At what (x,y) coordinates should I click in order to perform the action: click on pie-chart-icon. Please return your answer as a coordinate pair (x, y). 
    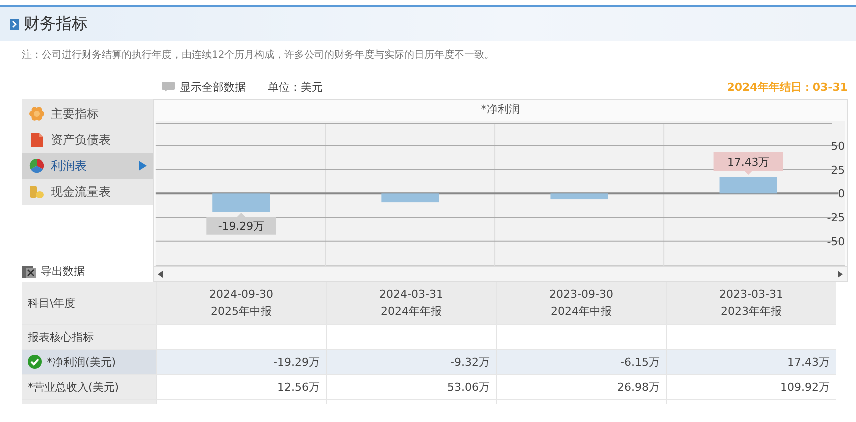
    Looking at the image, I should click on (37, 166).